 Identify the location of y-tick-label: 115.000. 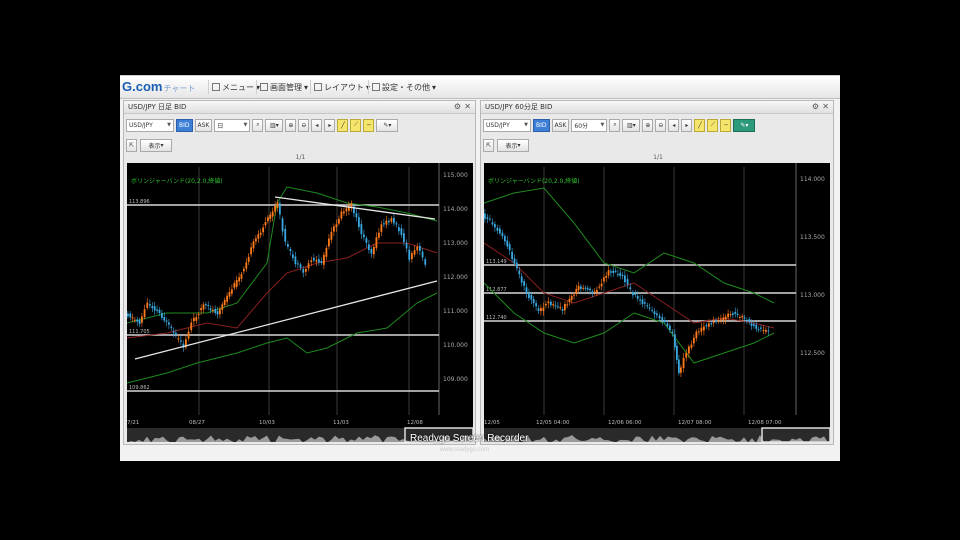
(455, 175).